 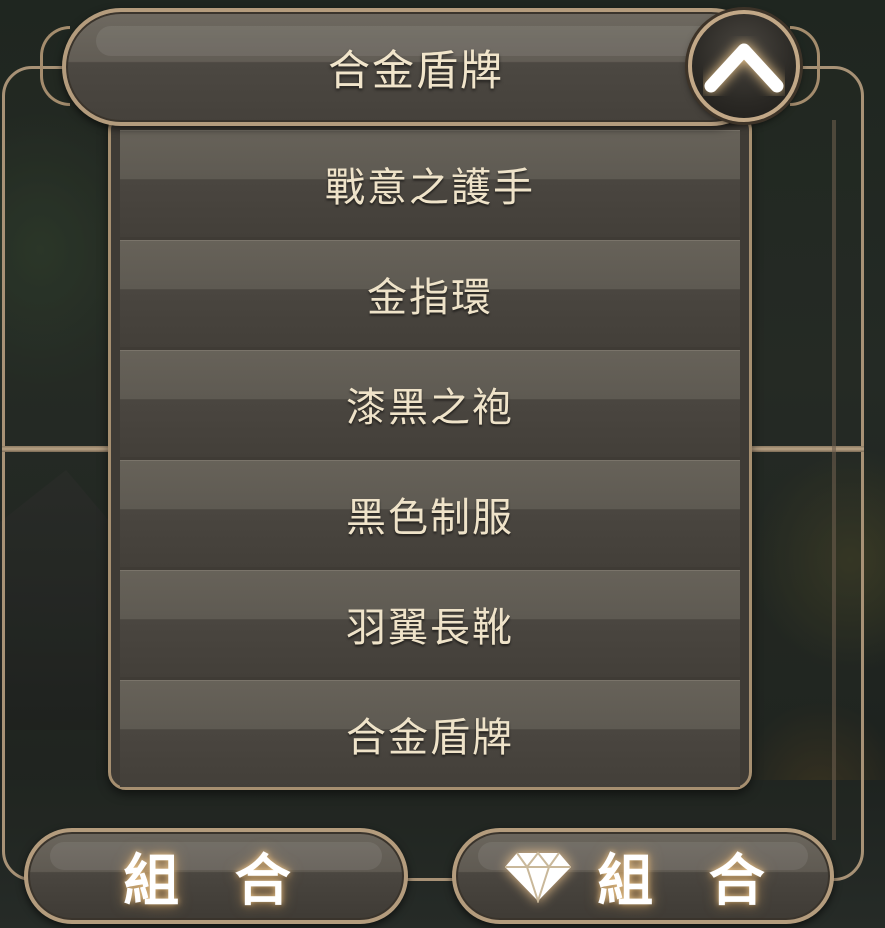 I want to click on dropdown-item: 黑色制服, so click(x=430, y=513).